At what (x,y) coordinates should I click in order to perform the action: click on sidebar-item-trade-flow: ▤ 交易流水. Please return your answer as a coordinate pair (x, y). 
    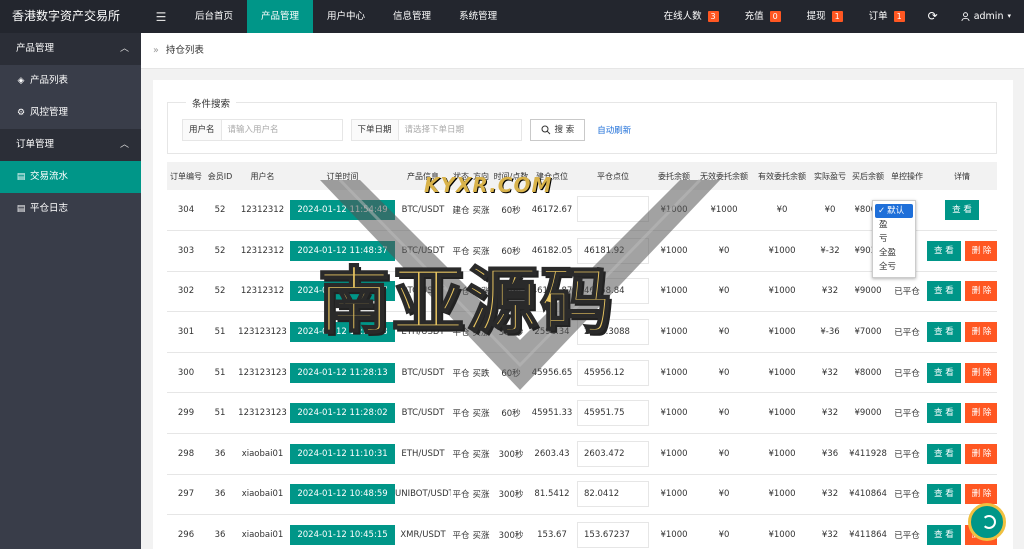
    Looking at the image, I should click on (70, 177).